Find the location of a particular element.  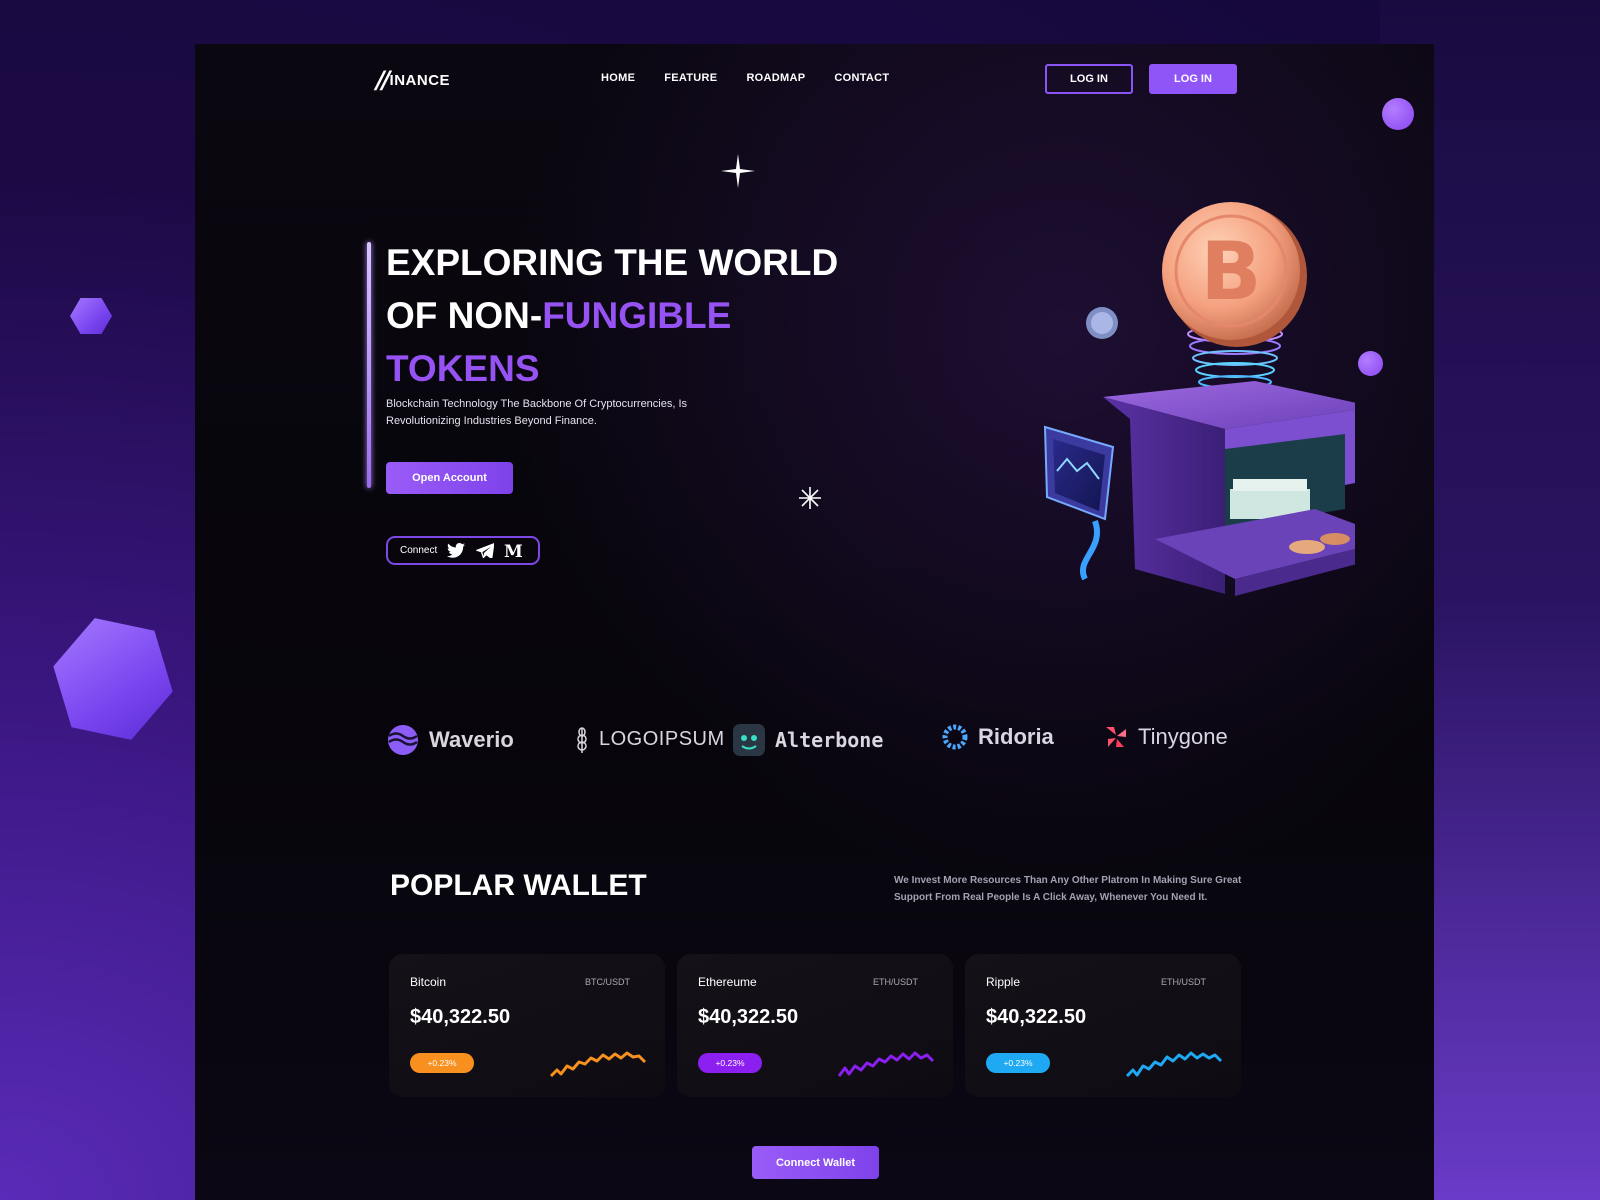

coin-pair: BTC/USDT is located at coordinates (607, 982).